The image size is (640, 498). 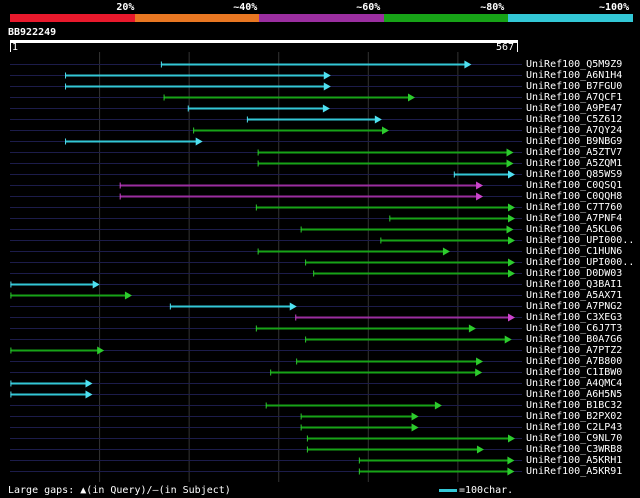 What do you see at coordinates (574, 449) in the screenshot?
I see `hit-label: UniRef100_C3WRB8` at bounding box center [574, 449].